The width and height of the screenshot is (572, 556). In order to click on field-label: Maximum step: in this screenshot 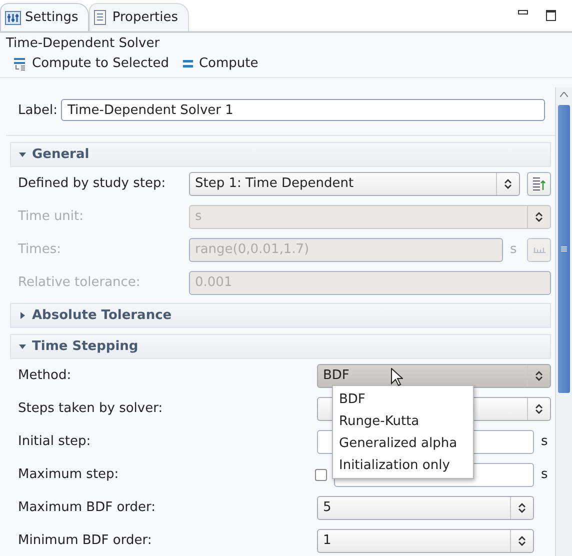, I will do `click(69, 474)`.